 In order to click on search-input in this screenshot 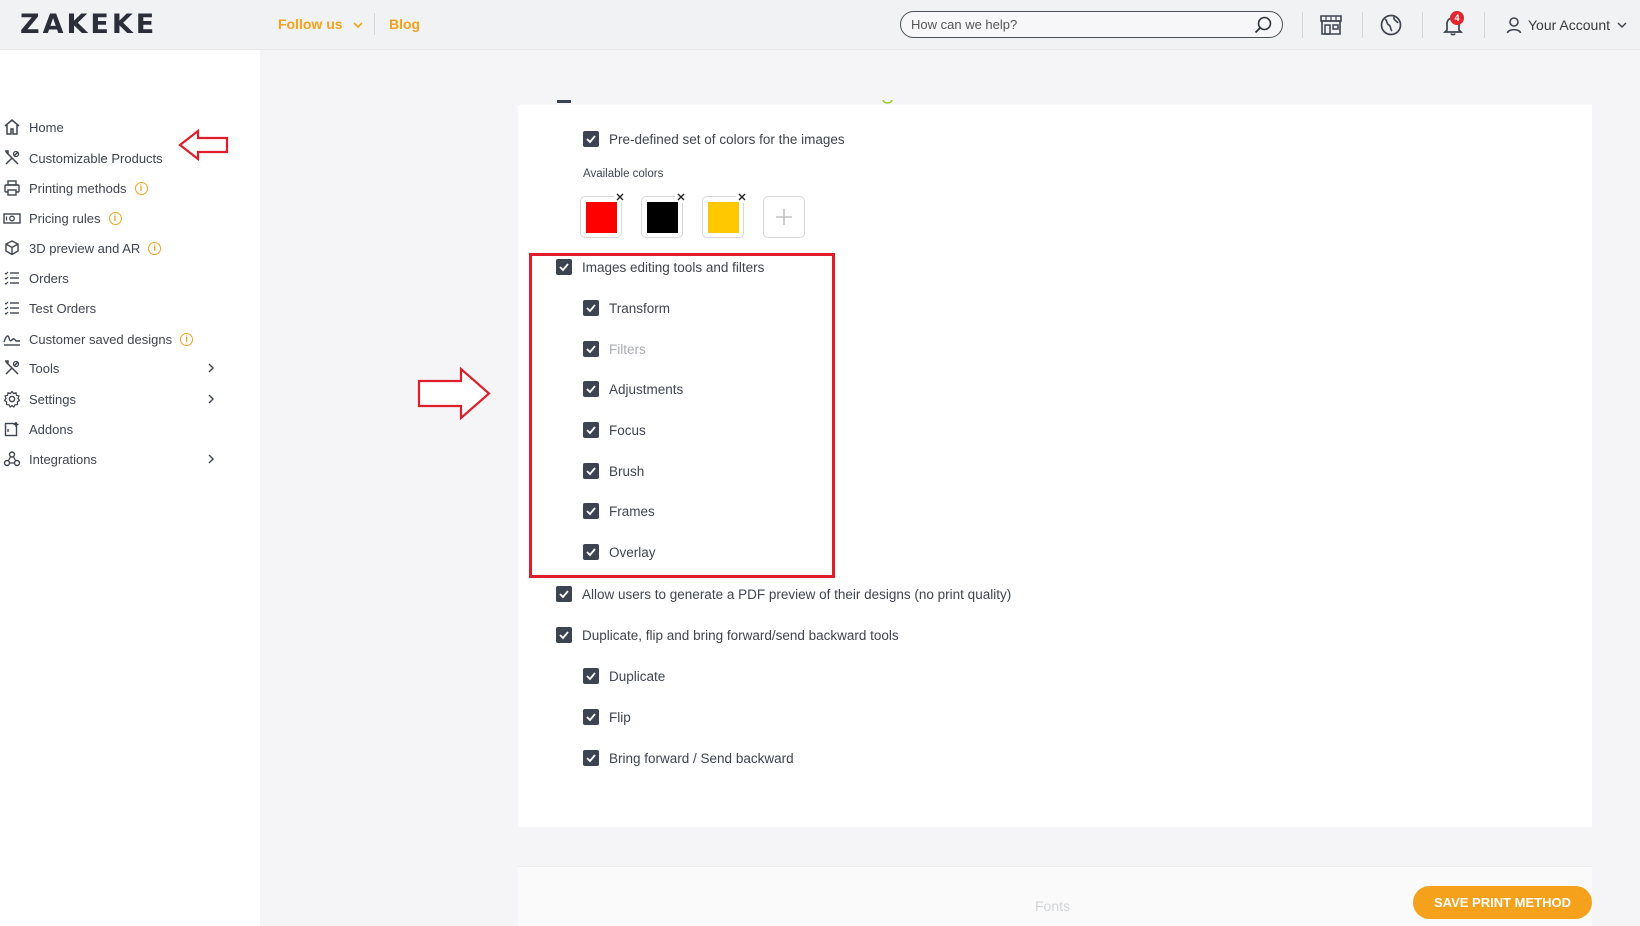, I will do `click(1071, 24)`.